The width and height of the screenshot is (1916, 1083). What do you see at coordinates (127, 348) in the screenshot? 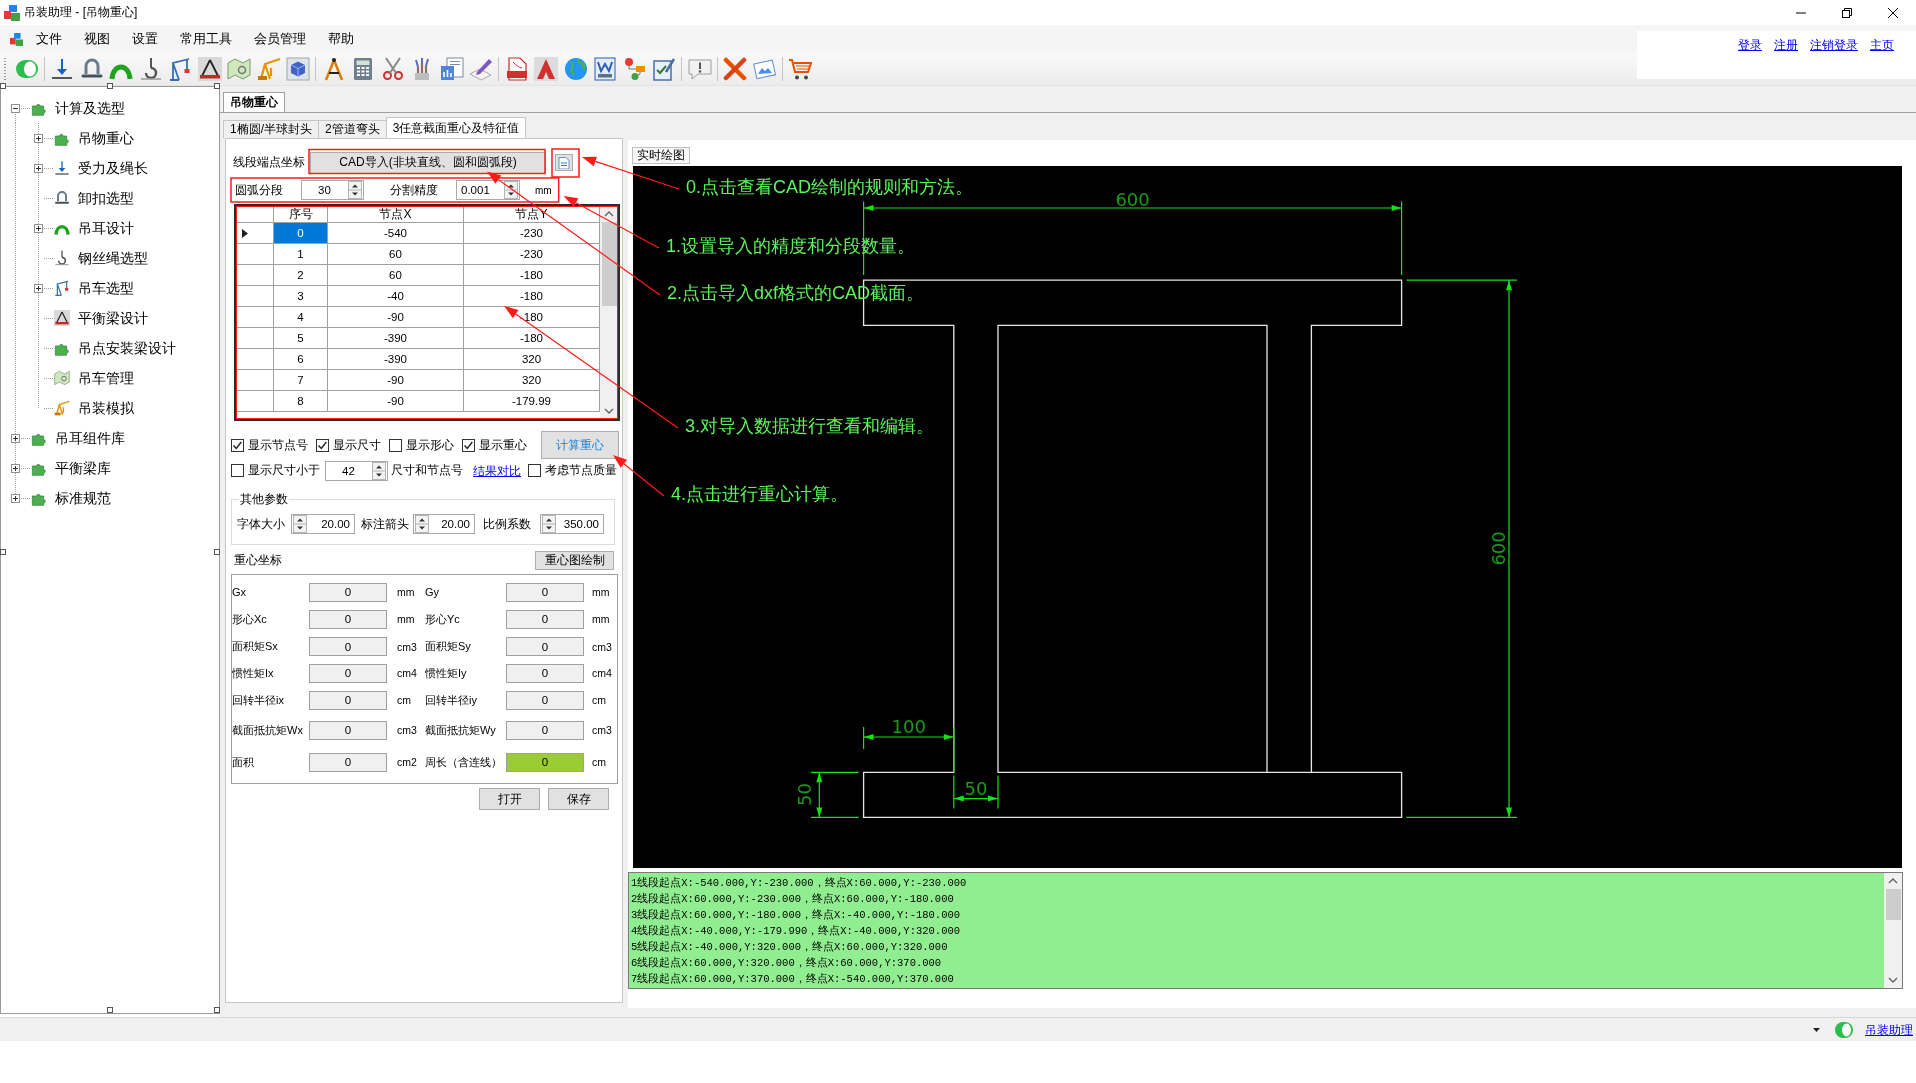
I see `tree-item: 吊点安装梁设计` at bounding box center [127, 348].